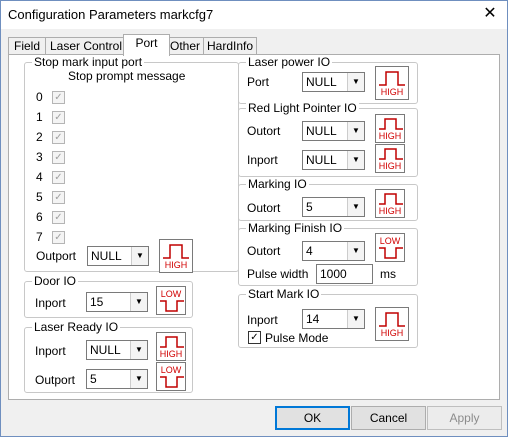 This screenshot has height=437, width=508. Describe the element at coordinates (176, 265) in the screenshot. I see `stop-signal-label: HIGH` at that location.